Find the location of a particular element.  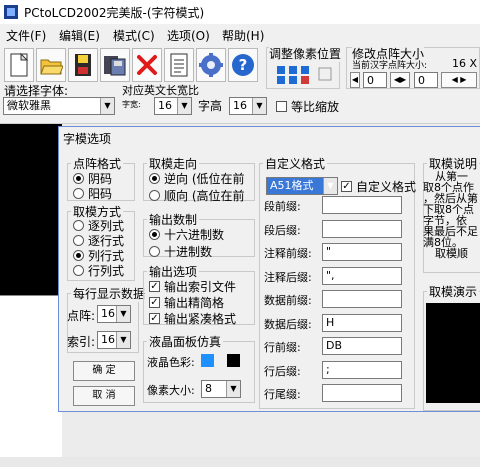

checkbox-index-file: ✓ 输出索引文件 is located at coordinates (192, 286).